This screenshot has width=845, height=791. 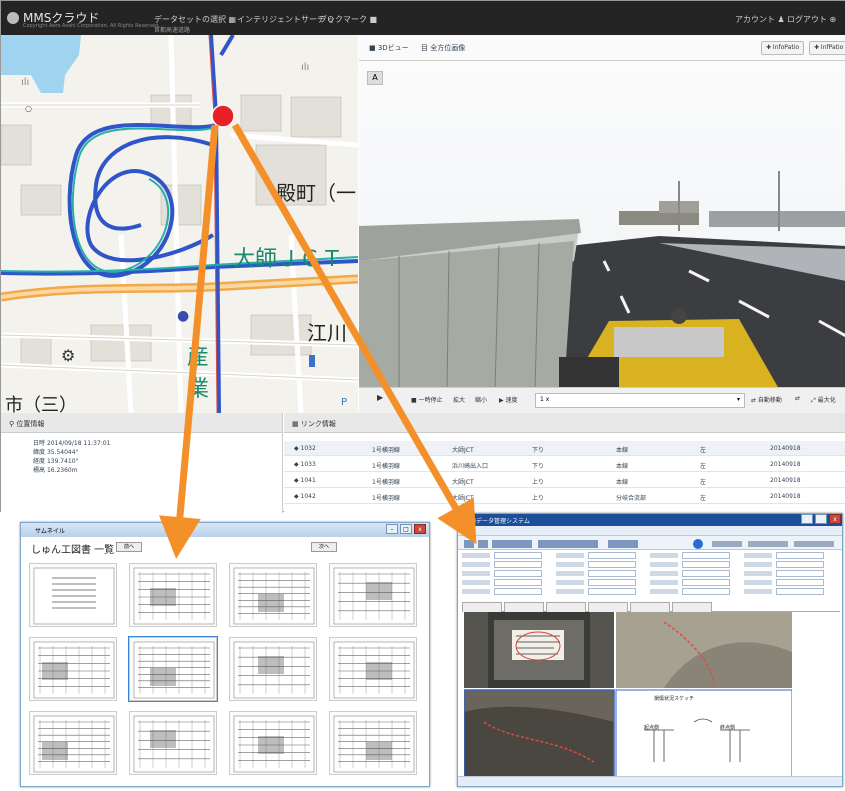 I want to click on svg-text: ılı, so click(x=305, y=67).